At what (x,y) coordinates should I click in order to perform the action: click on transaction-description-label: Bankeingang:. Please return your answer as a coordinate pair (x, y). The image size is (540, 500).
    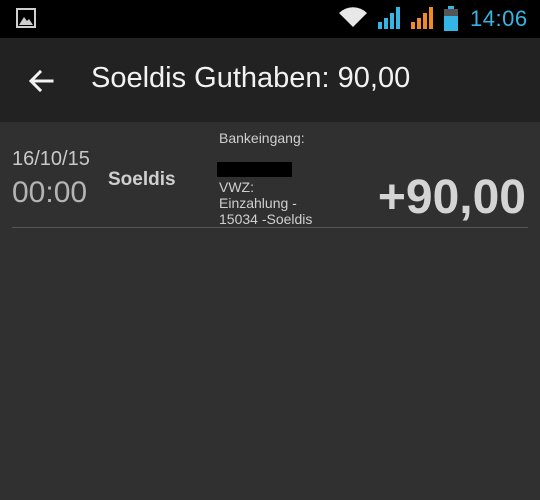
    Looking at the image, I should click on (262, 138).